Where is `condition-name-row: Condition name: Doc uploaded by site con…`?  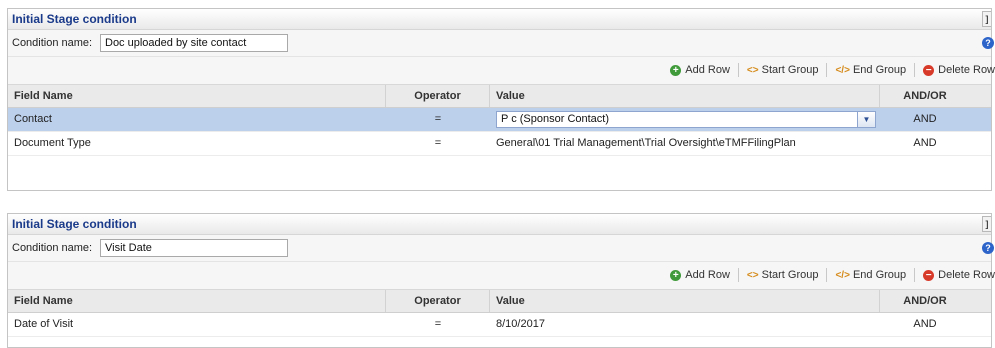
condition-name-row: Condition name: Doc uploaded by site con… is located at coordinates (501, 43).